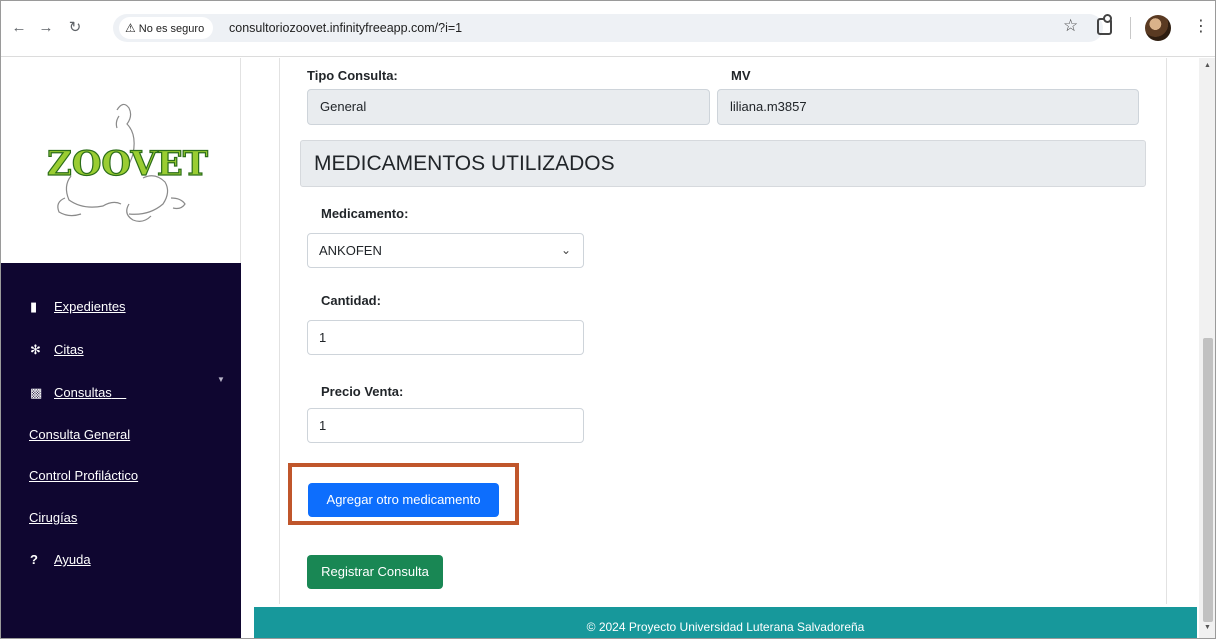  I want to click on sidebar-item-expedientes: ▮ Expedientes, so click(78, 307).